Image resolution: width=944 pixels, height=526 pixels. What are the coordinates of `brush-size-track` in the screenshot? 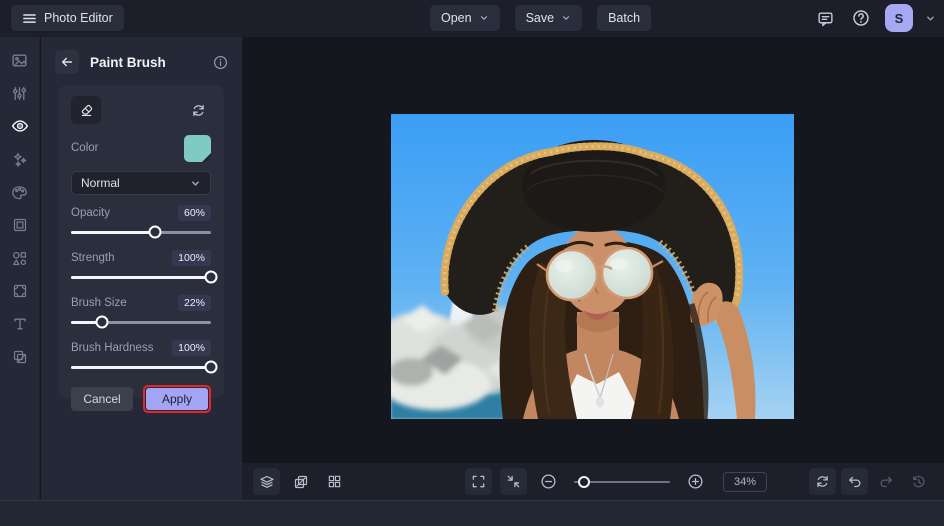 It's located at (141, 322).